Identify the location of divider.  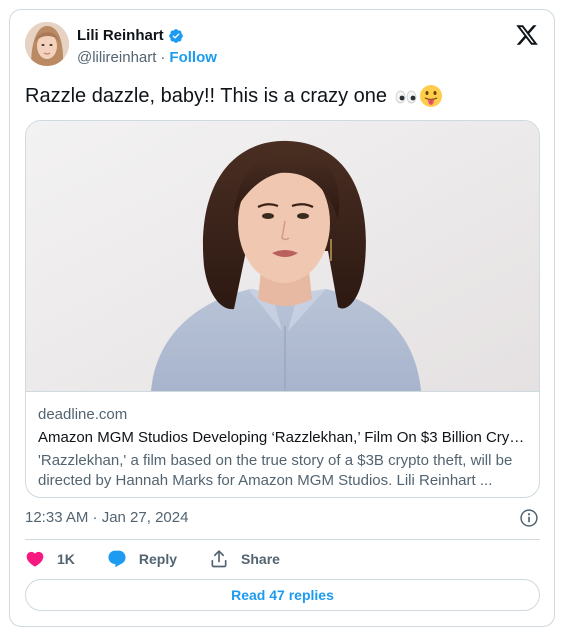
(282, 539).